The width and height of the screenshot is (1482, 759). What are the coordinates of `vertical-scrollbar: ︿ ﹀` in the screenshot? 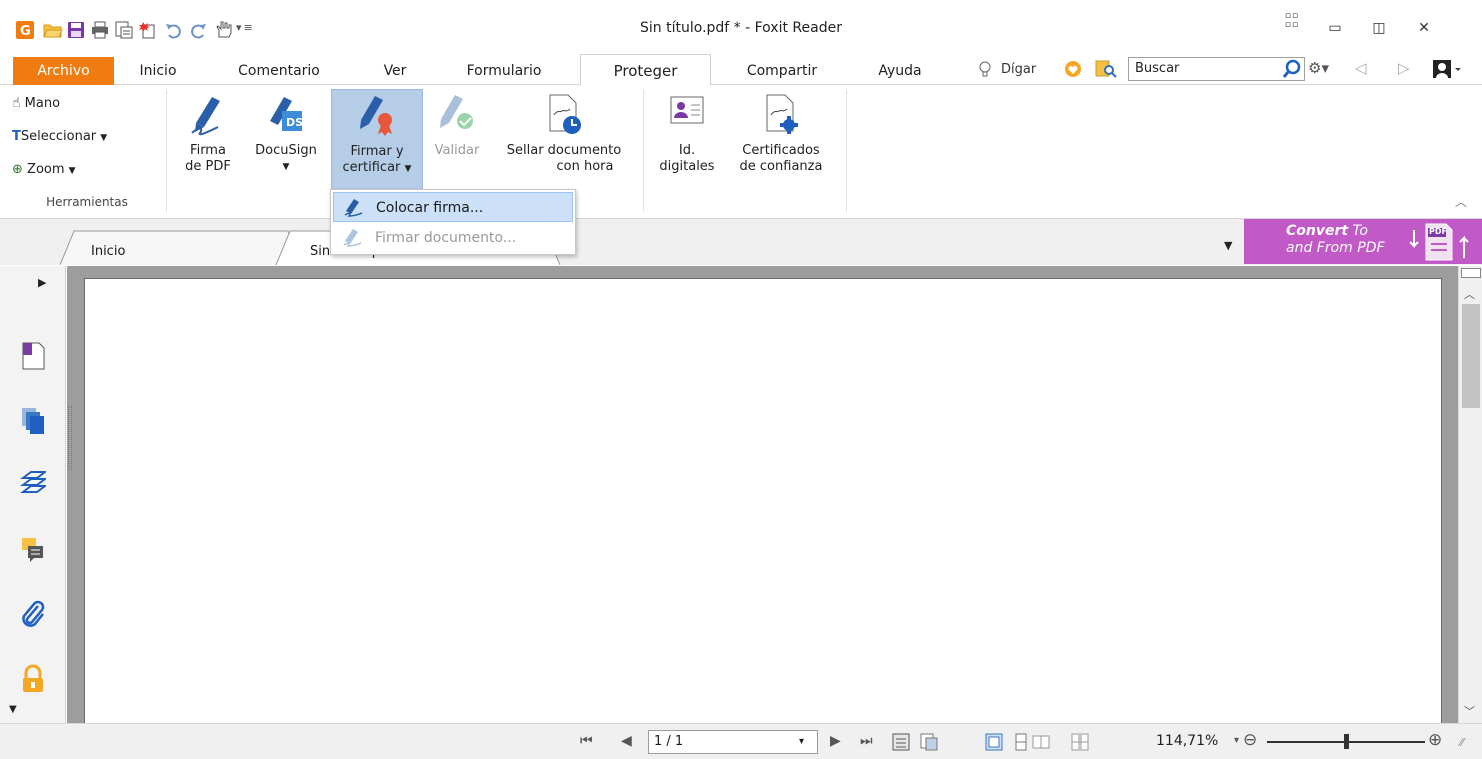 It's located at (1470, 494).